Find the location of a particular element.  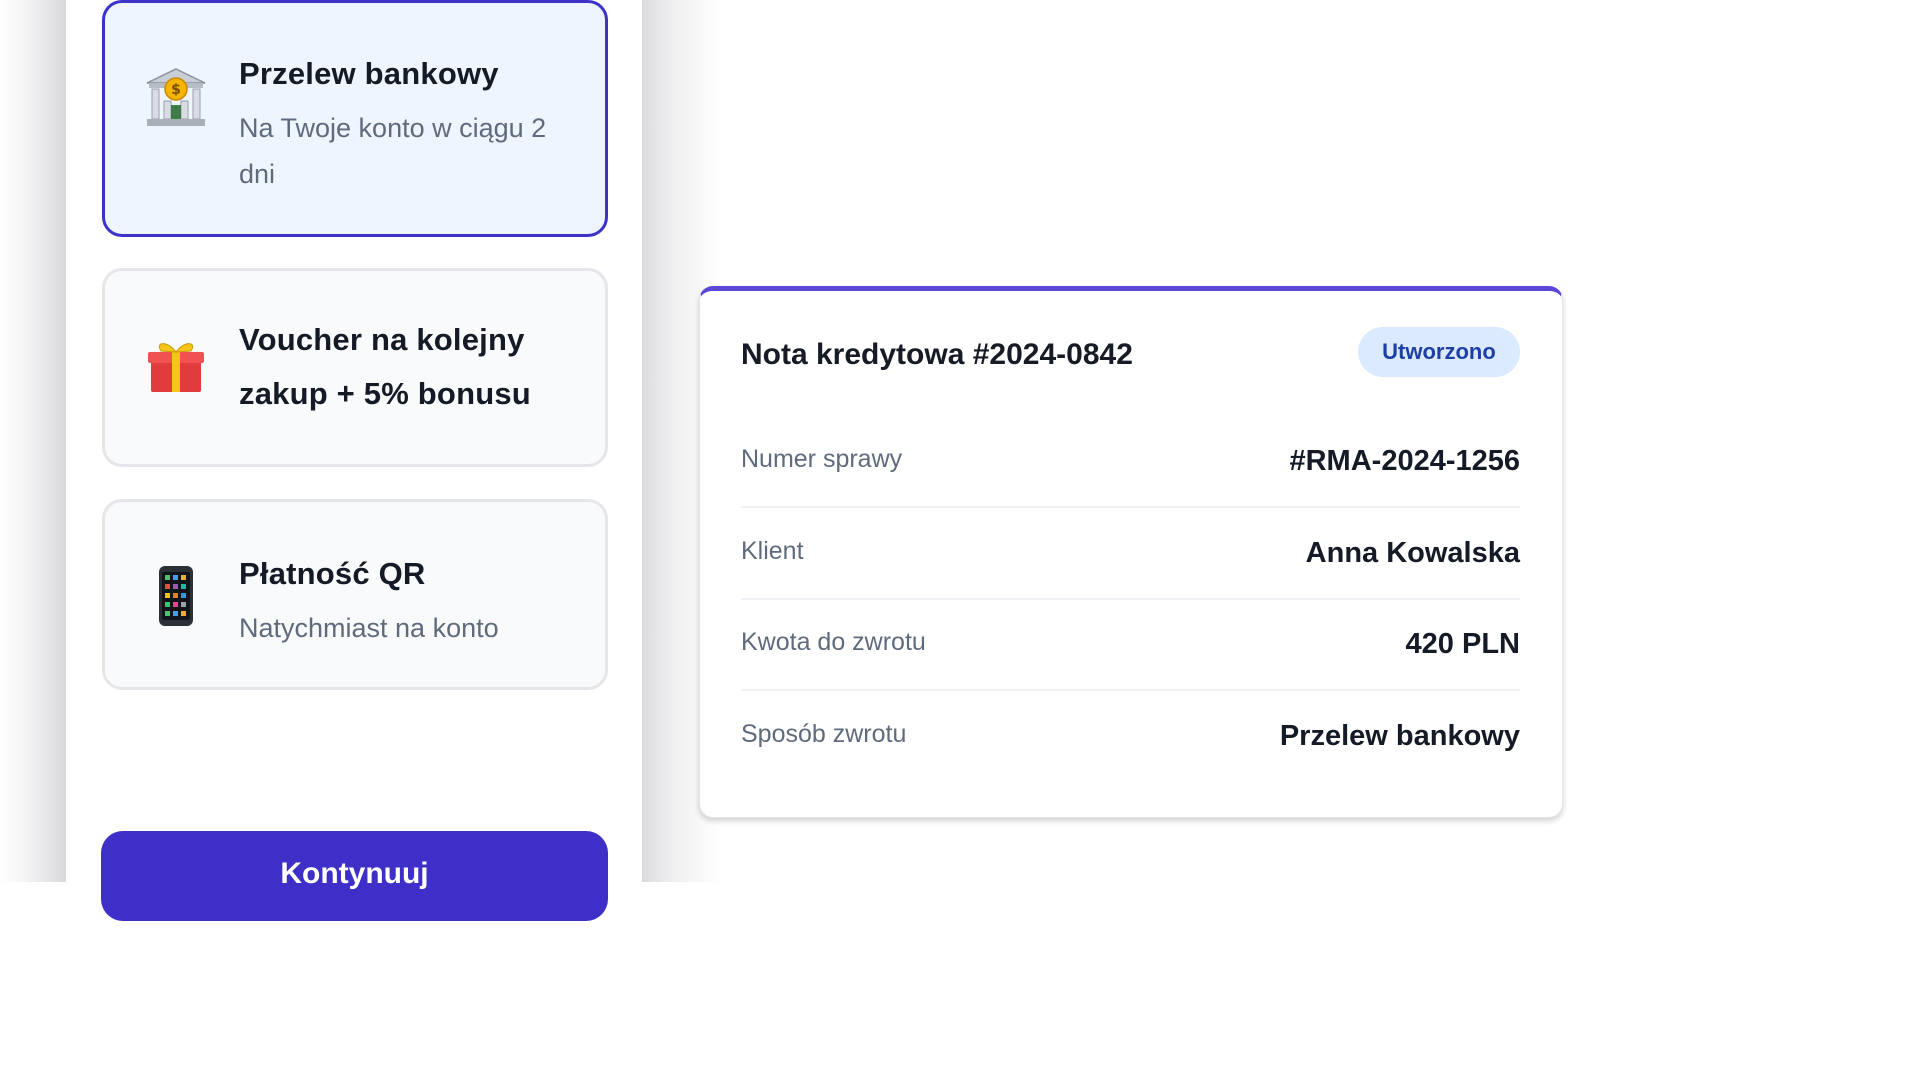

credit-note-title: Nota kredytowa #2024-0842 is located at coordinates (937, 354).